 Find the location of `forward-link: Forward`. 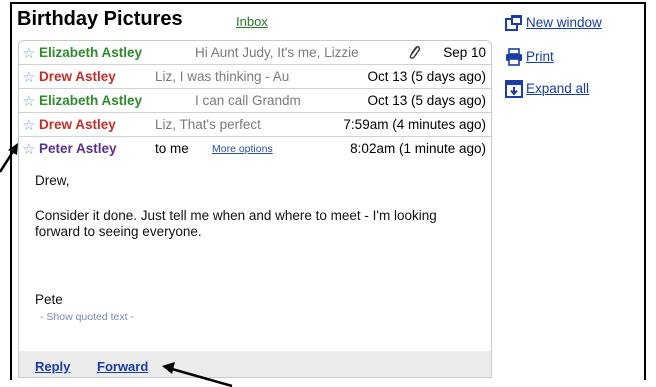

forward-link: Forward is located at coordinates (122, 366).